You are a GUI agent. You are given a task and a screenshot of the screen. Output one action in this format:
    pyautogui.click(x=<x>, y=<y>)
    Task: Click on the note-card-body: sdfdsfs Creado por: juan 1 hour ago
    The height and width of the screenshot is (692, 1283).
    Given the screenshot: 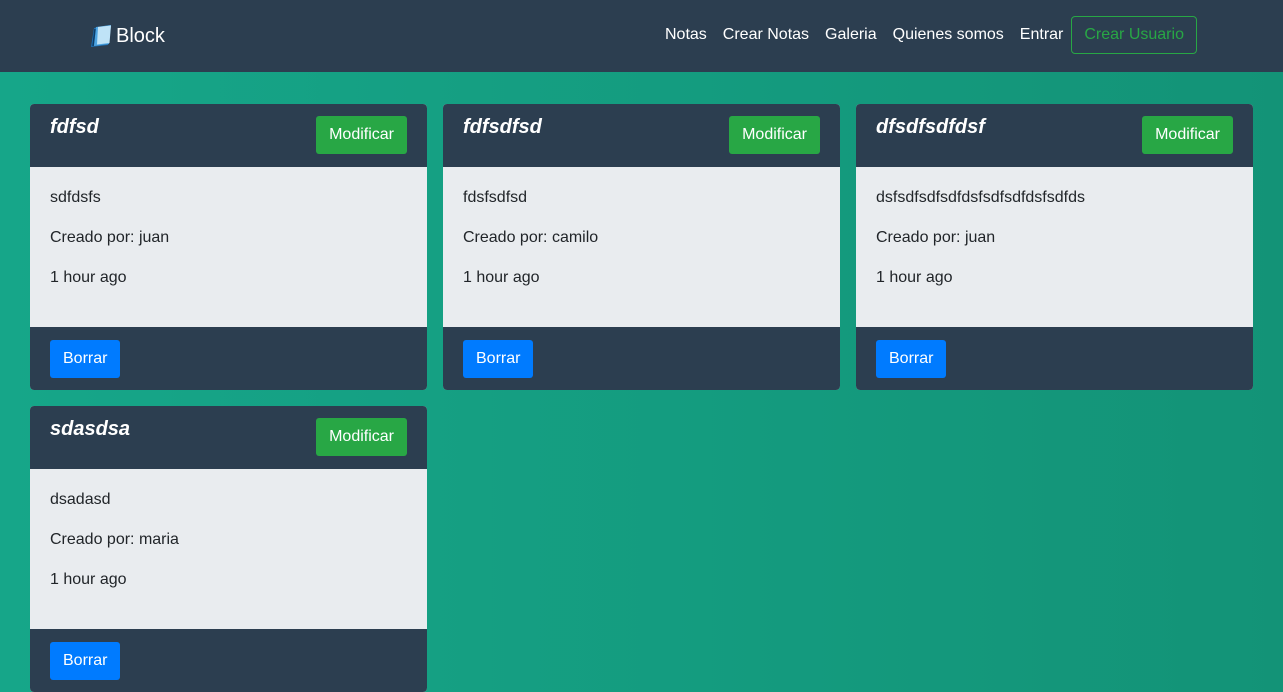 What is the action you would take?
    pyautogui.click(x=228, y=247)
    